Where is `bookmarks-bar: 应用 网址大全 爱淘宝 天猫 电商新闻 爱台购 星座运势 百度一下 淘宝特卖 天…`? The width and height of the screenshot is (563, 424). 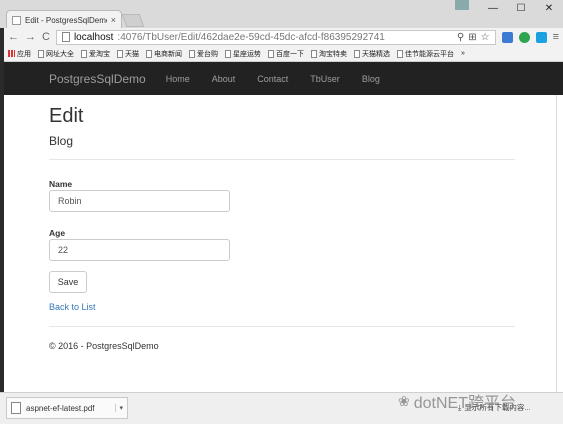
bookmarks-bar: 应用 网址大全 爱淘宝 天猫 电商新闻 爱台购 星座运势 百度一下 淘宝特卖 天… is located at coordinates (283, 54).